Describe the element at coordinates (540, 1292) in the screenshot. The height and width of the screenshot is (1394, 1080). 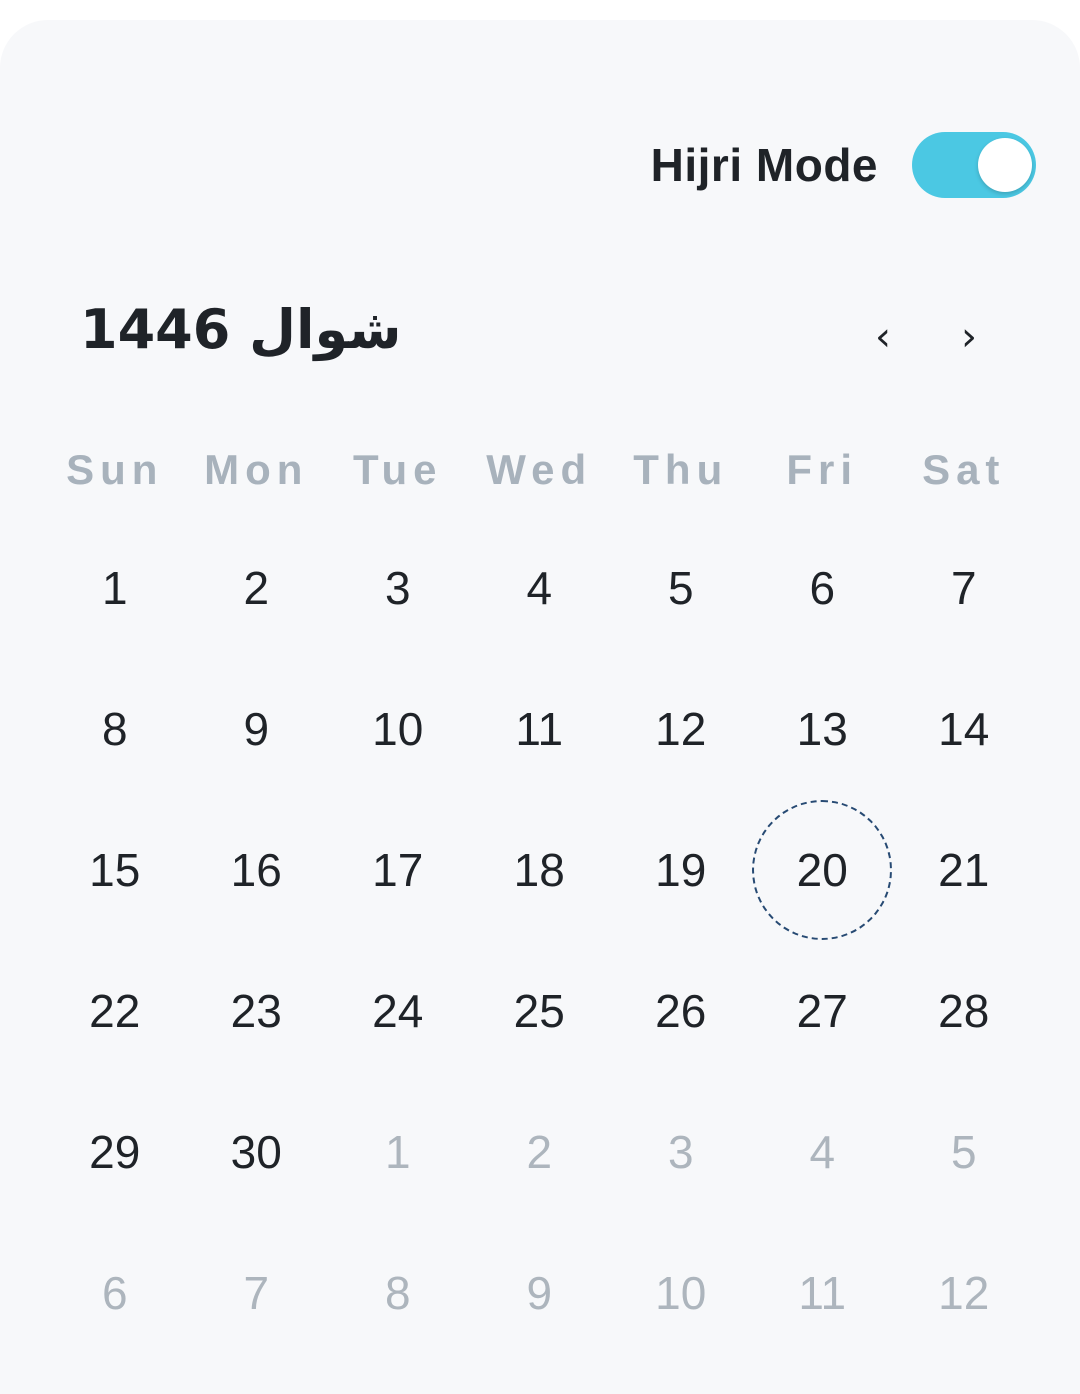
I see `day-cell-adjacent-month: 9` at that location.